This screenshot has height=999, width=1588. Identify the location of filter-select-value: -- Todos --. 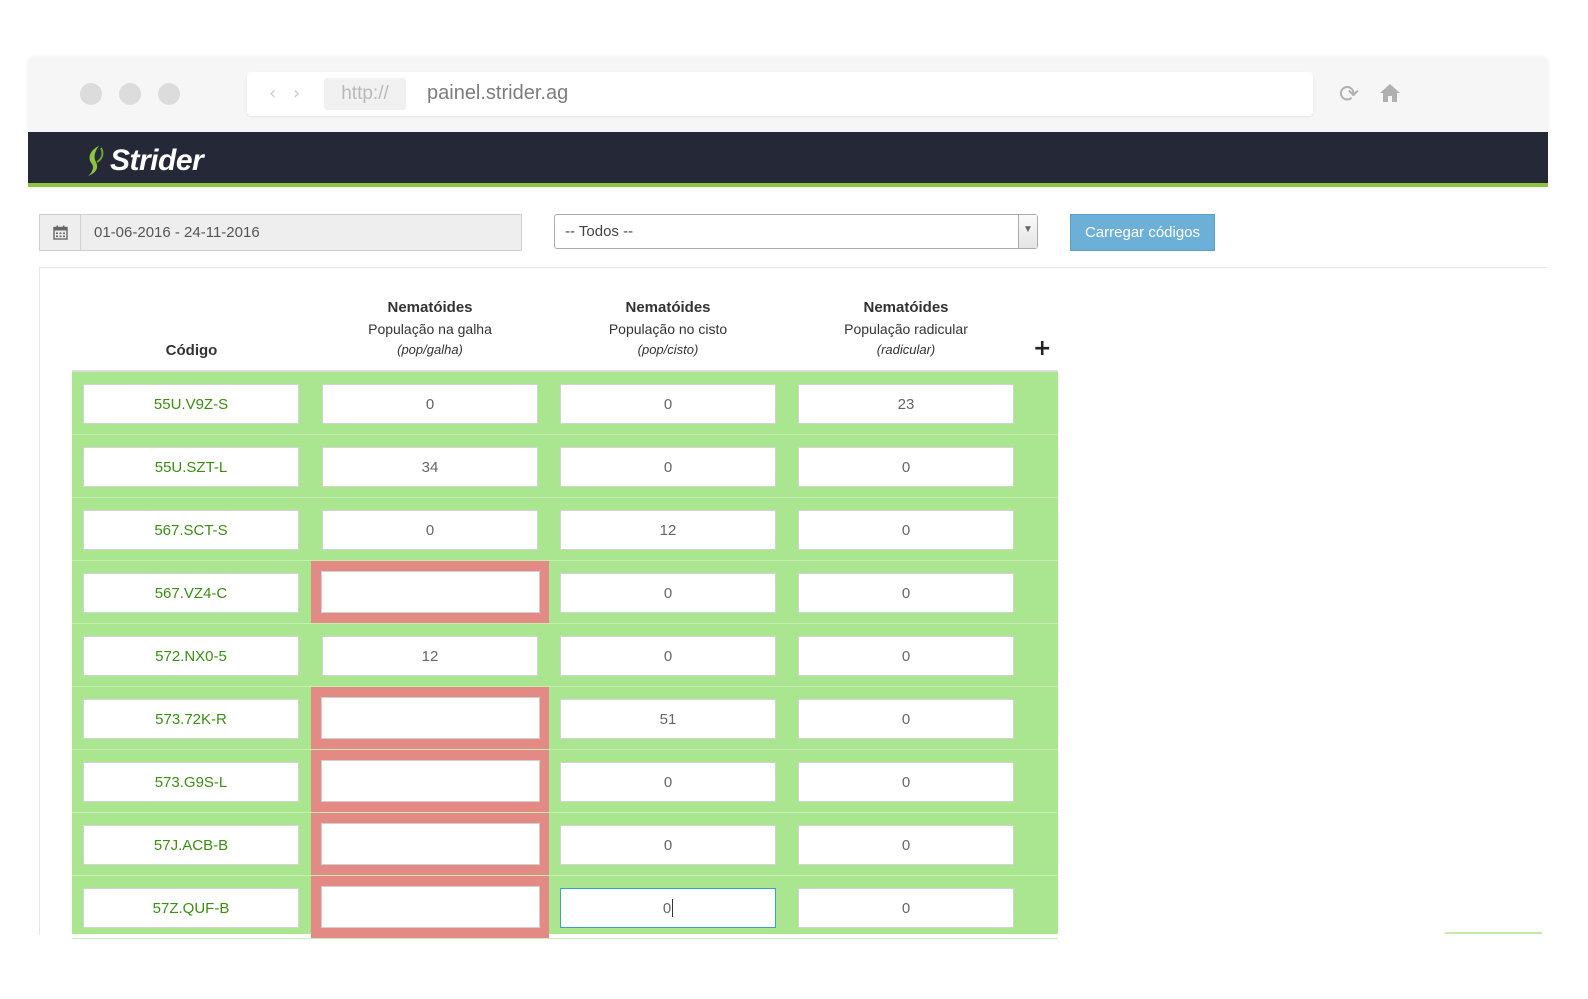
(599, 231).